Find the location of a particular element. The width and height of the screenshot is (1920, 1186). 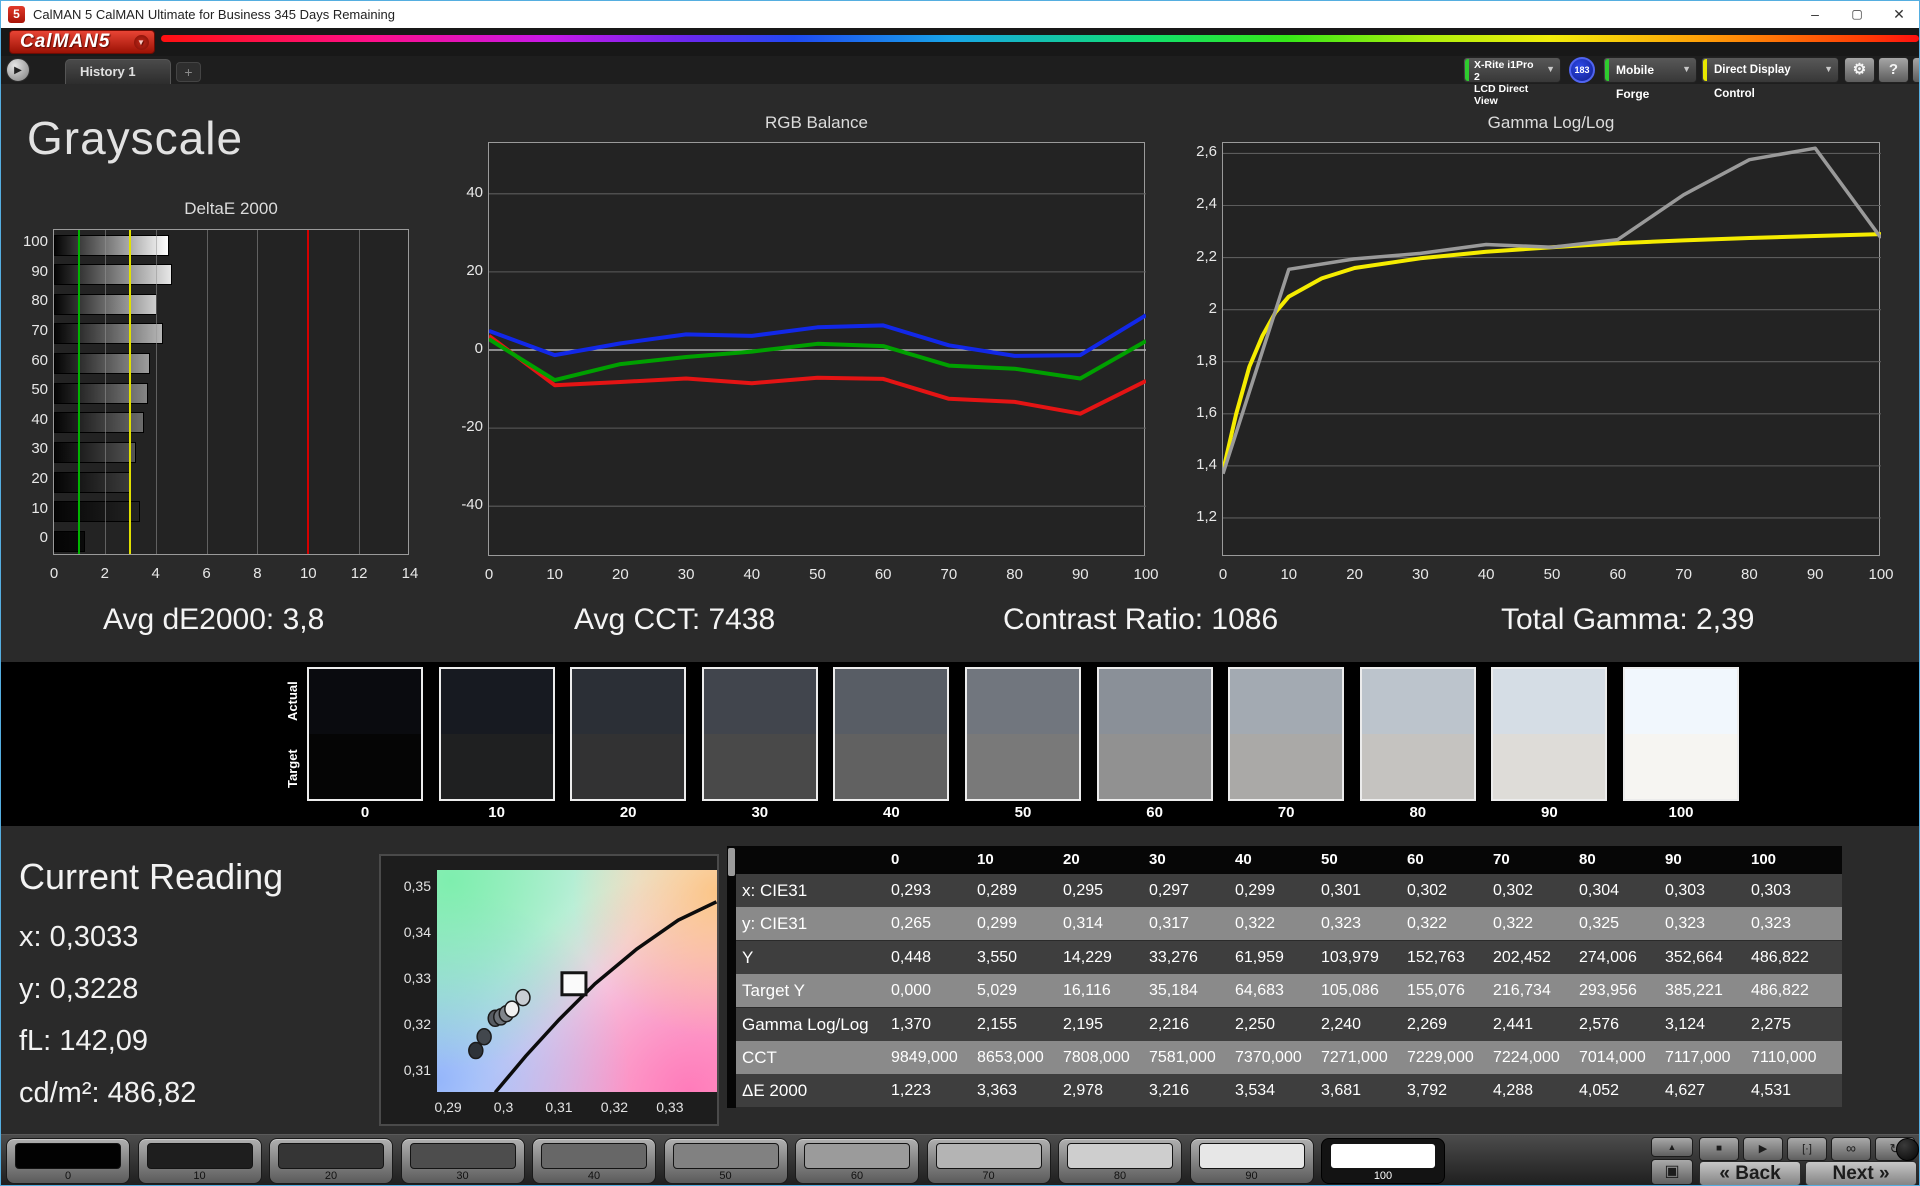

pattern-level-button: 20 is located at coordinates (331, 1161).